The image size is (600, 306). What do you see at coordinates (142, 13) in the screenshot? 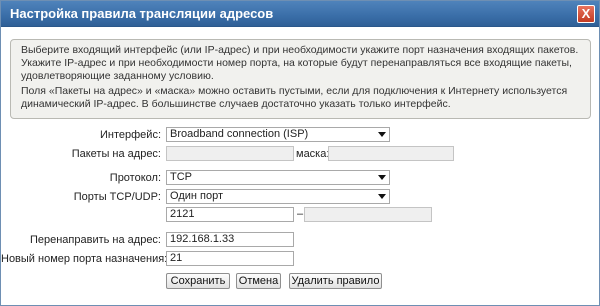
I see `dialog-title: Настройка правила трансляции адресов` at bounding box center [142, 13].